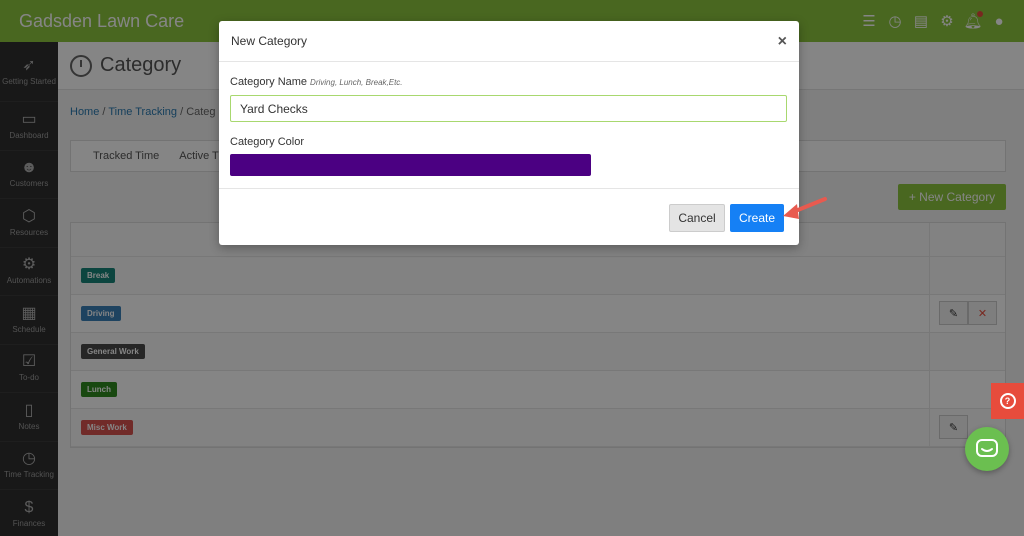 This screenshot has height=536, width=1024. What do you see at coordinates (782, 42) in the screenshot?
I see `close-icon: ×` at bounding box center [782, 42].